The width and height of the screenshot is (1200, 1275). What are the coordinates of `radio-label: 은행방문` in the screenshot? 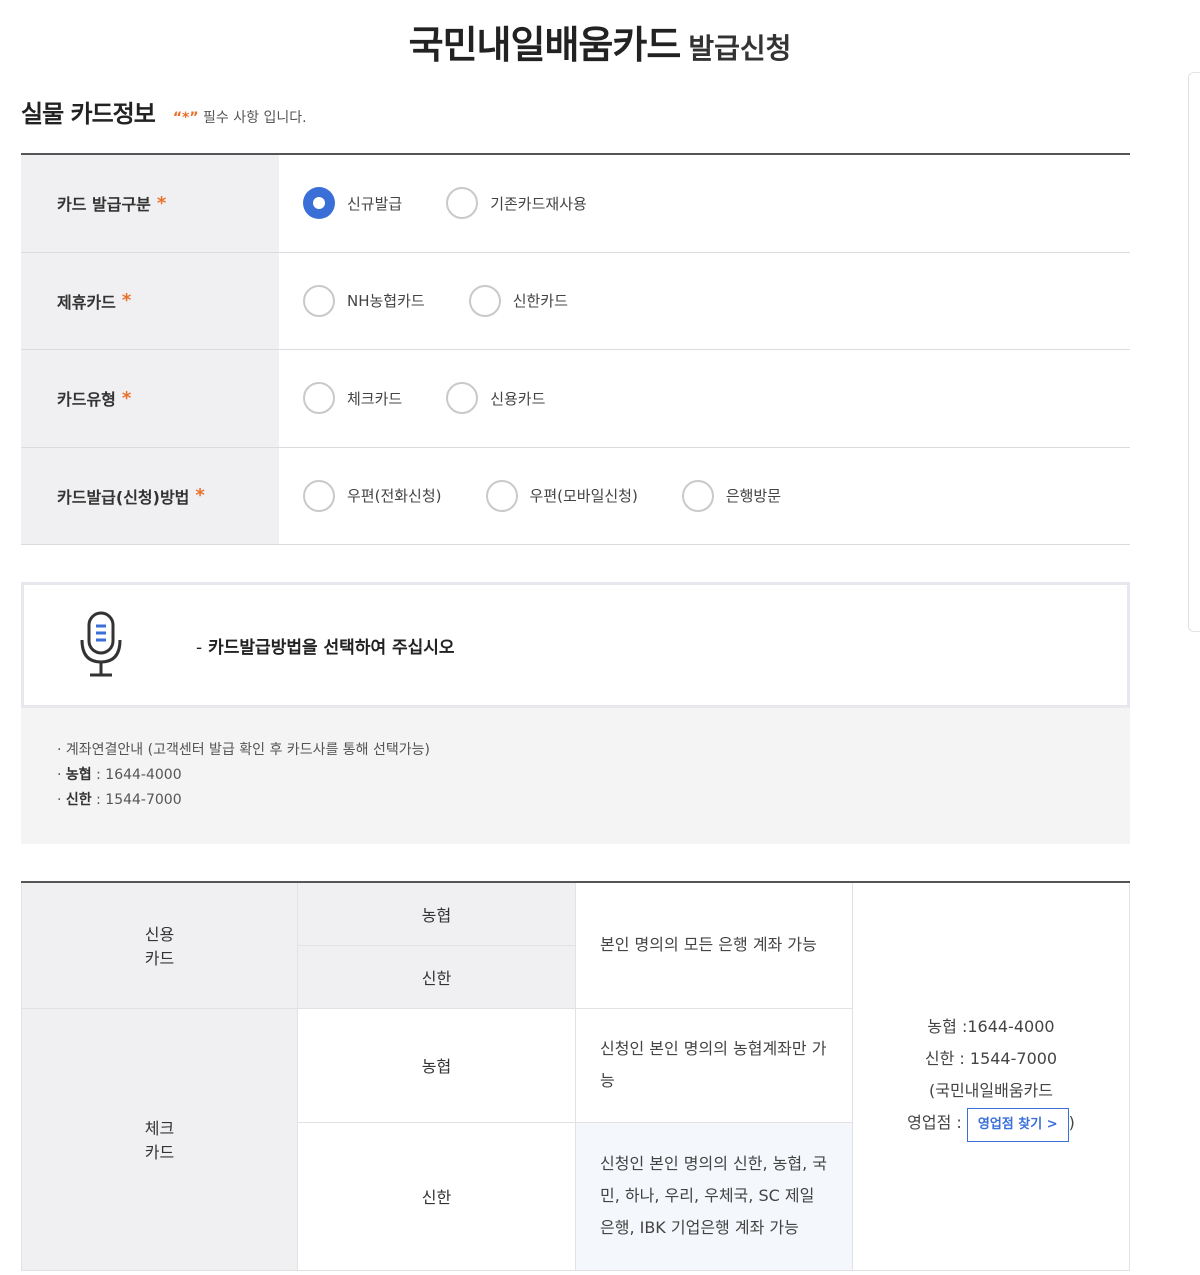 It's located at (753, 496).